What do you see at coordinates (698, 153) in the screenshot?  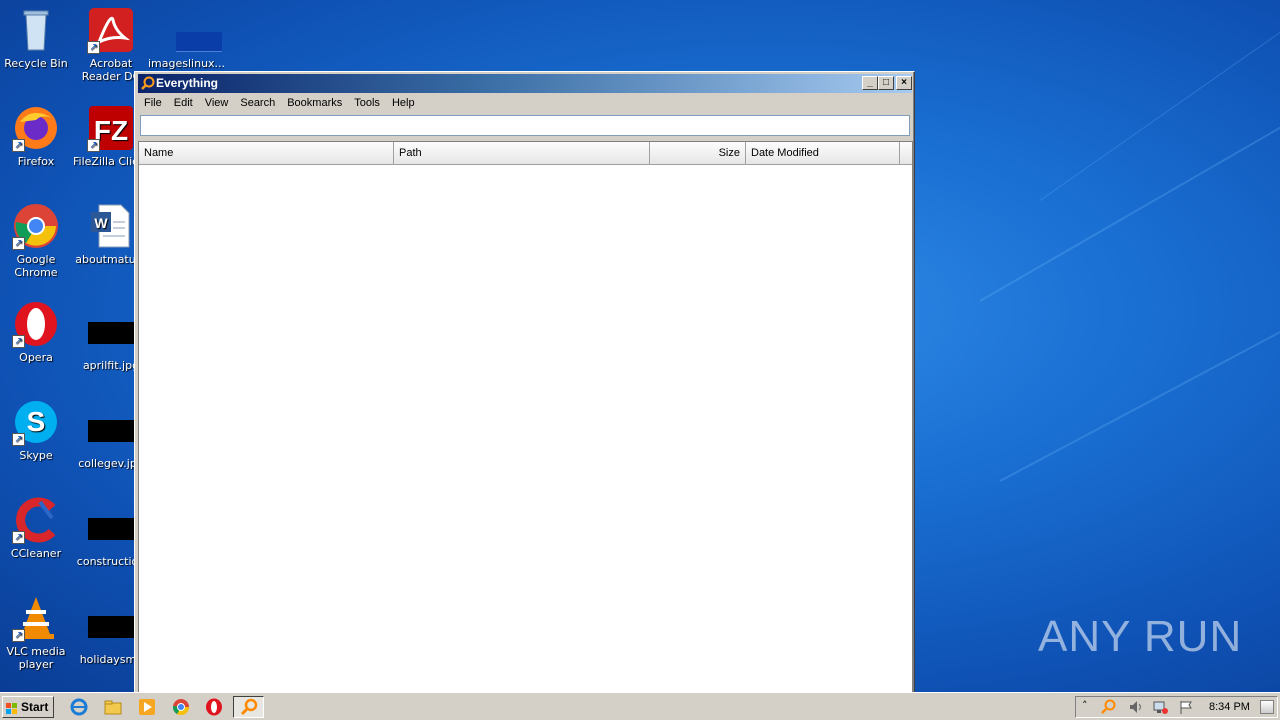 I see `column-header-size: Size` at bounding box center [698, 153].